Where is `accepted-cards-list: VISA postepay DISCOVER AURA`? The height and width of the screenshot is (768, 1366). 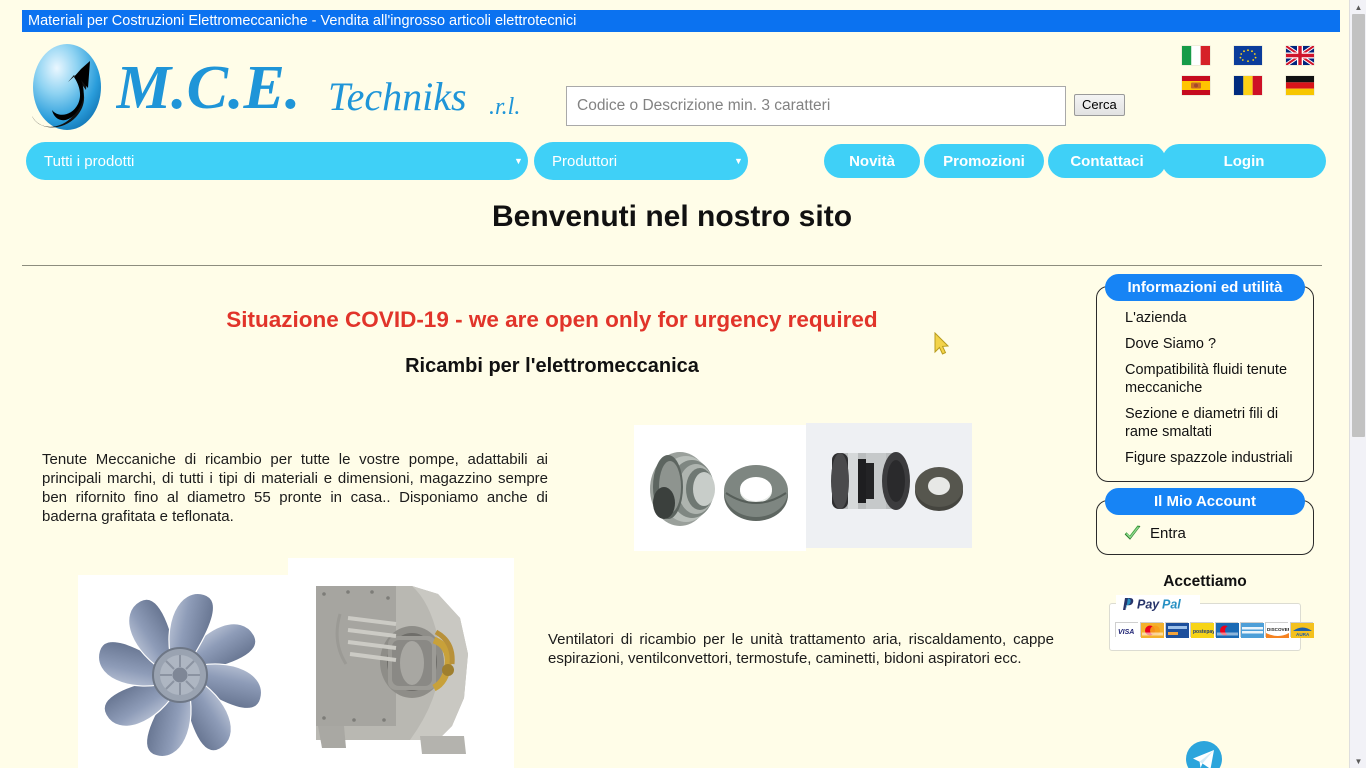 accepted-cards-list: VISA postepay DISCOVER AURA is located at coordinates (1214, 630).